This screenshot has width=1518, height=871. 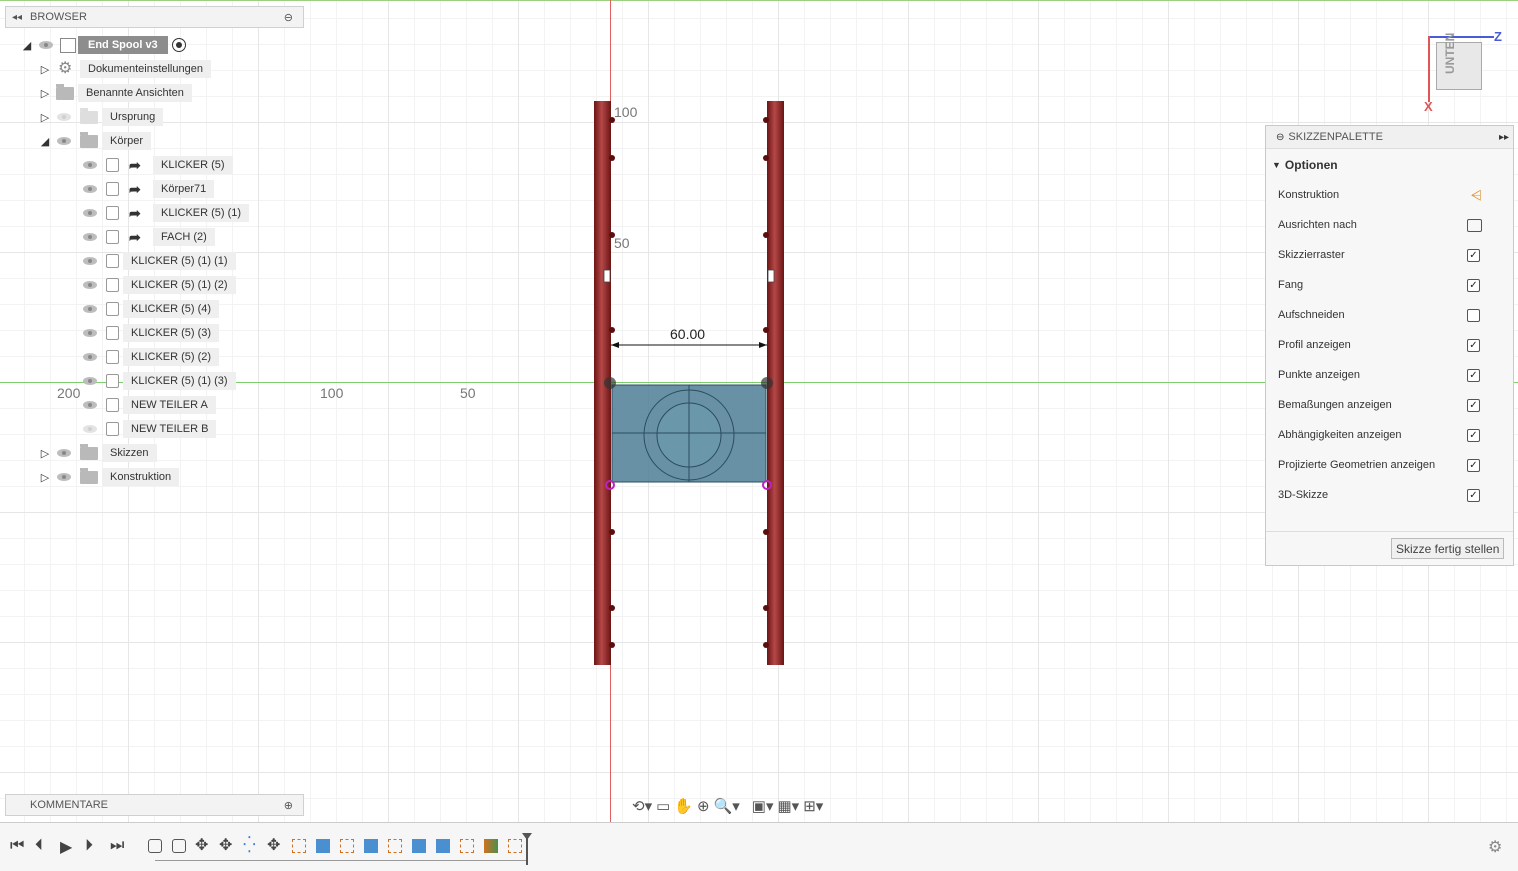 What do you see at coordinates (157, 261) in the screenshot?
I see `tree-item-body: KLICKER (5) (1) (1)` at bounding box center [157, 261].